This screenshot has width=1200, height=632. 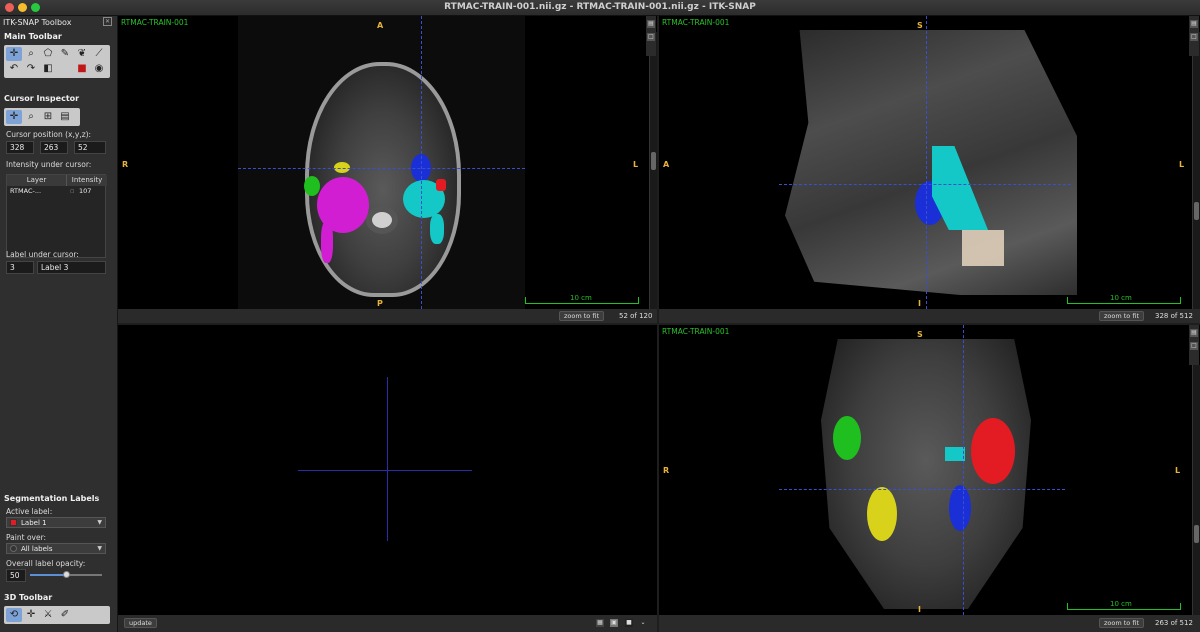 What do you see at coordinates (653, 161) in the screenshot?
I see `axial-scroll-knob` at bounding box center [653, 161].